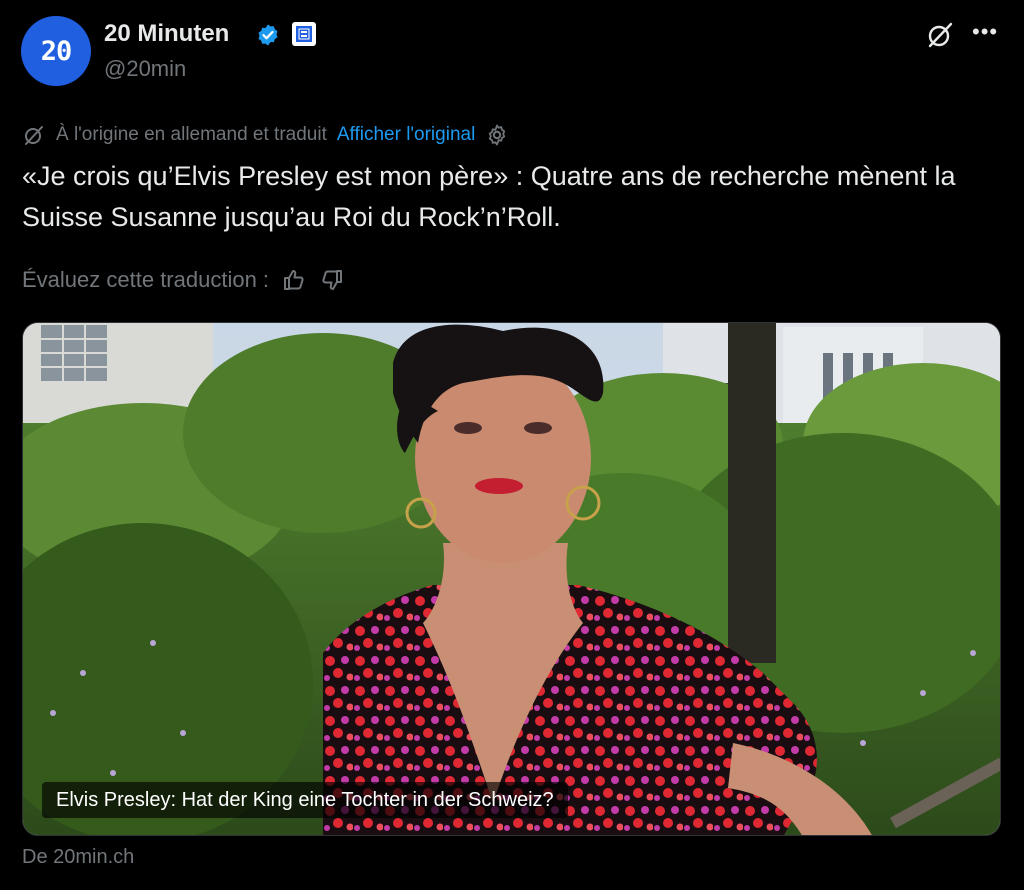 This screenshot has width=1024, height=890. I want to click on translate-icon, so click(34, 135).